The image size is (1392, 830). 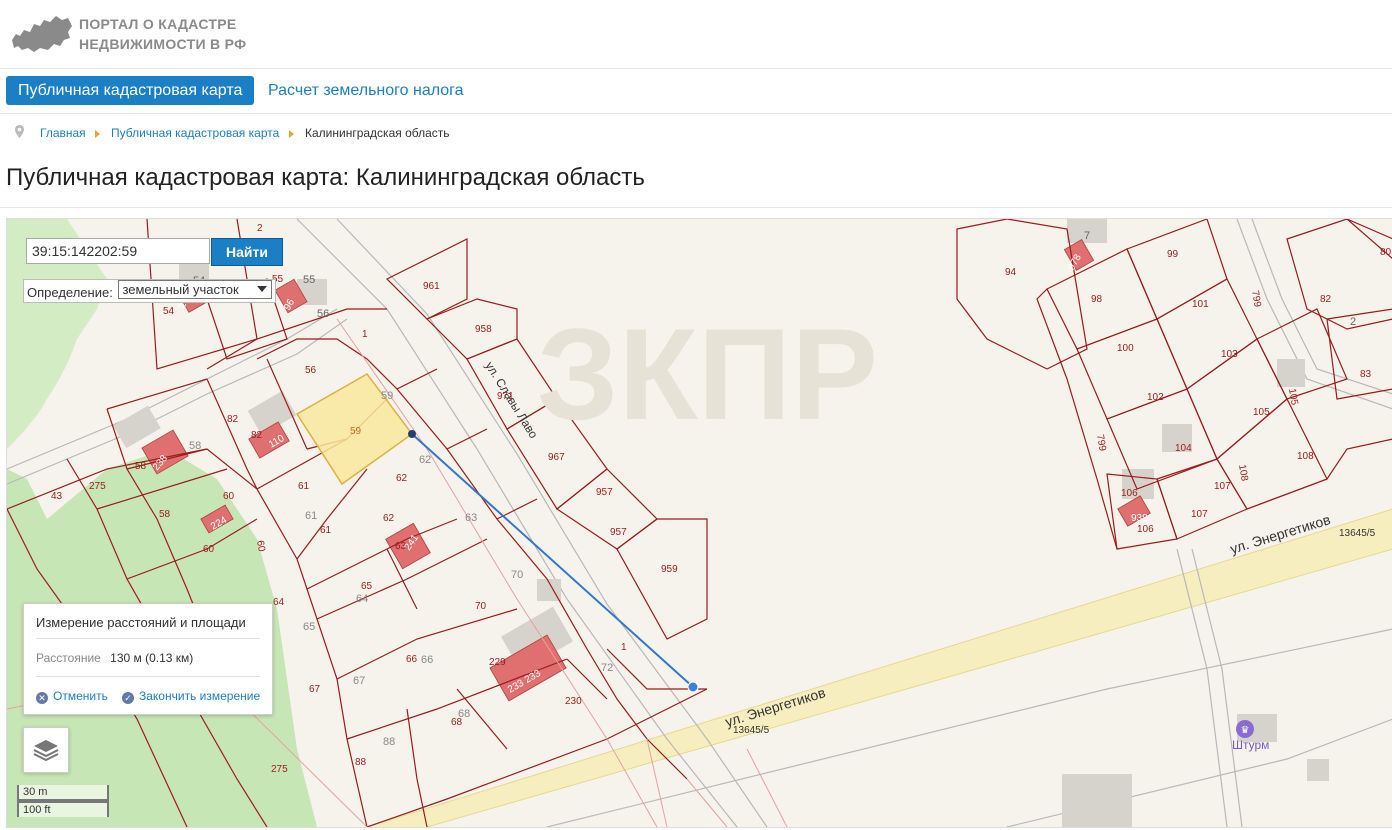 I want to click on logo-line-1: ПОРТАЛ О КАДАСТРЕ, so click(x=158, y=24).